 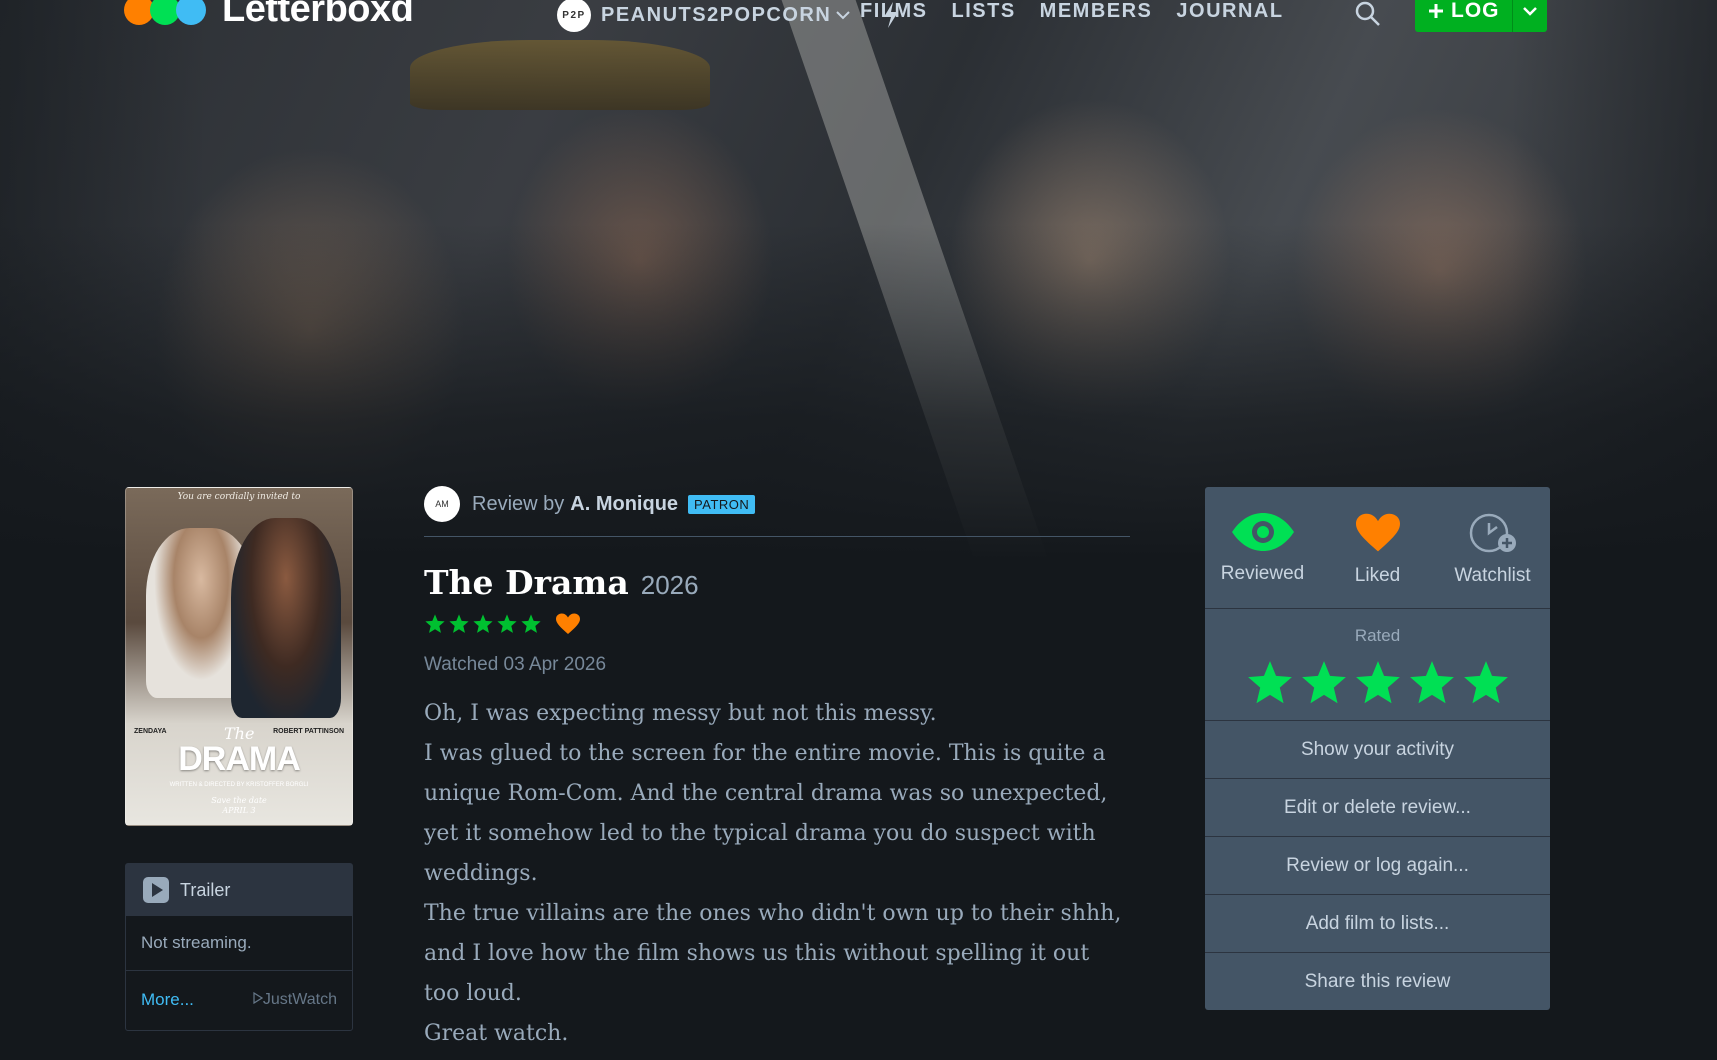 I want to click on justwatch-label: JustWatch, so click(x=299, y=999).